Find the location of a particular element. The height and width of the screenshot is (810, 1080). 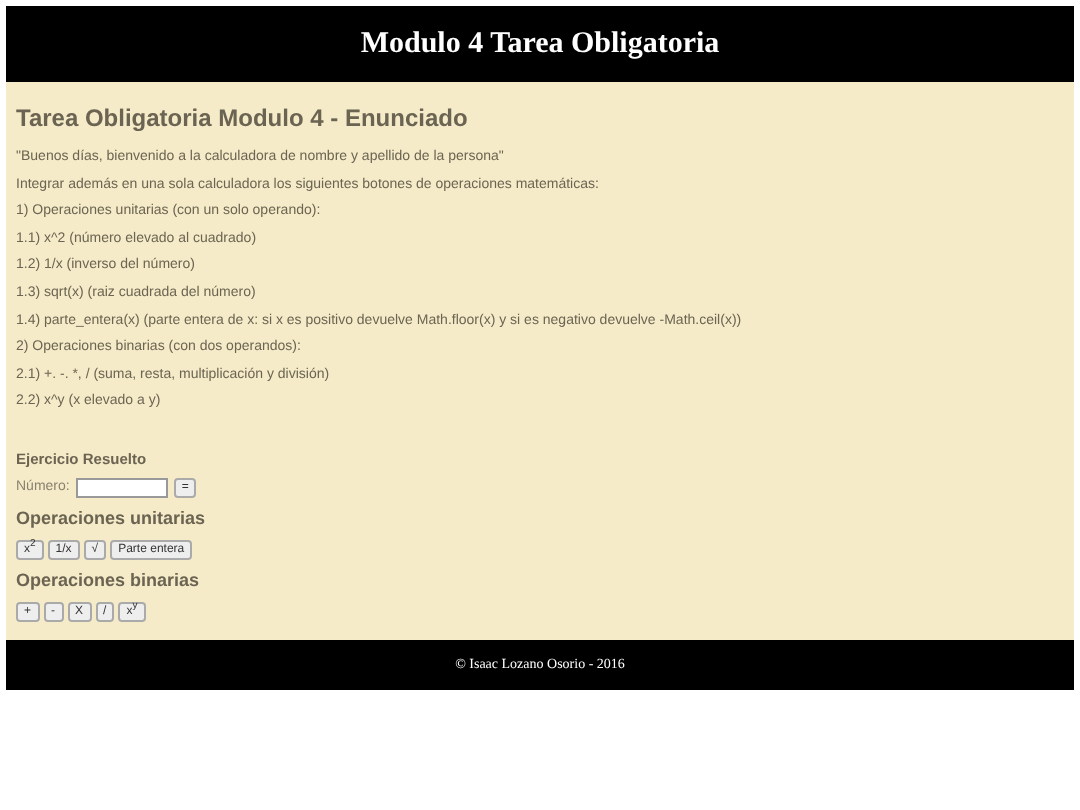

page-title: Modulo 4 Tarea Obligatoria is located at coordinates (540, 44).